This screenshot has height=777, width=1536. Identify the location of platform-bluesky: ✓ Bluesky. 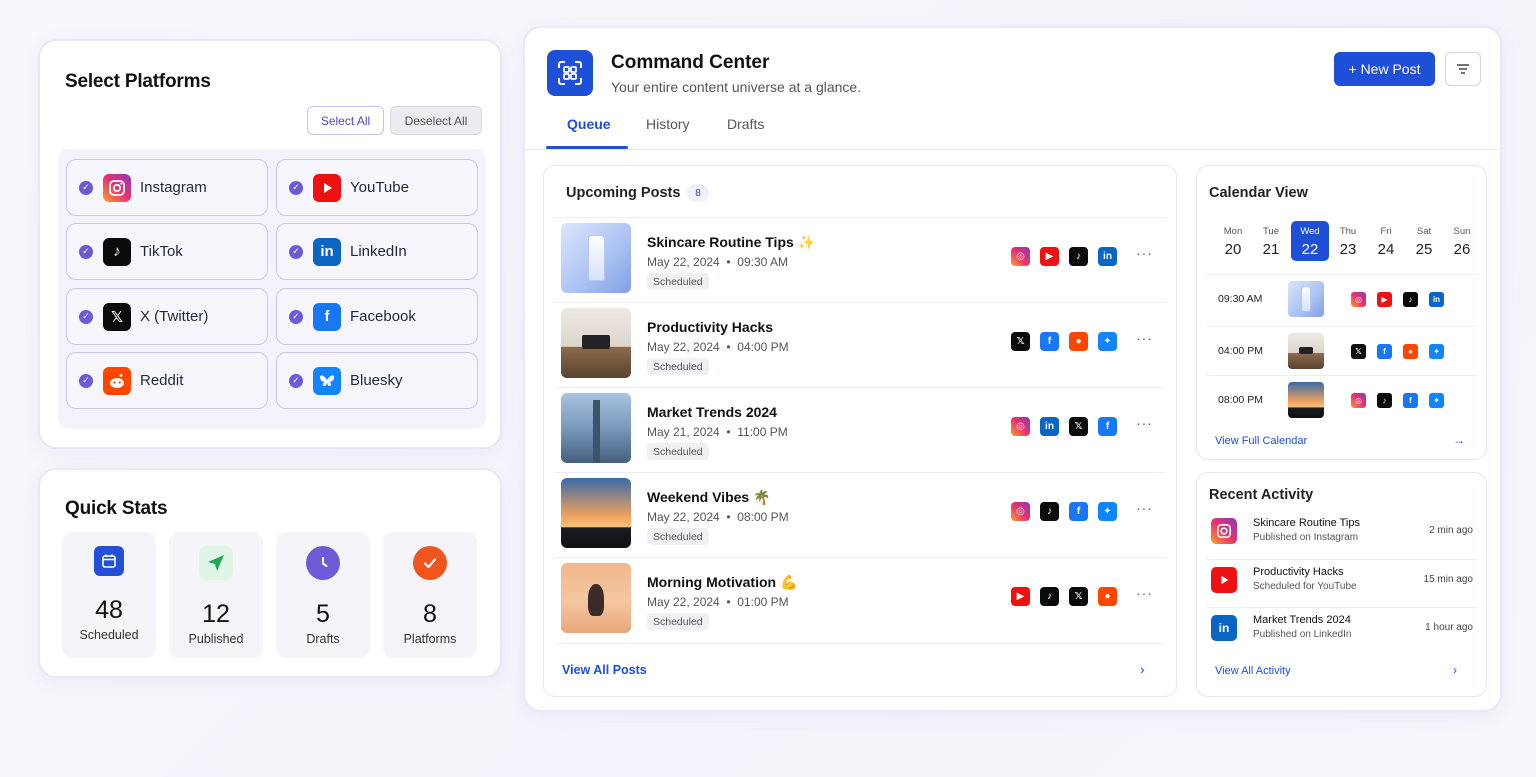
(377, 380).